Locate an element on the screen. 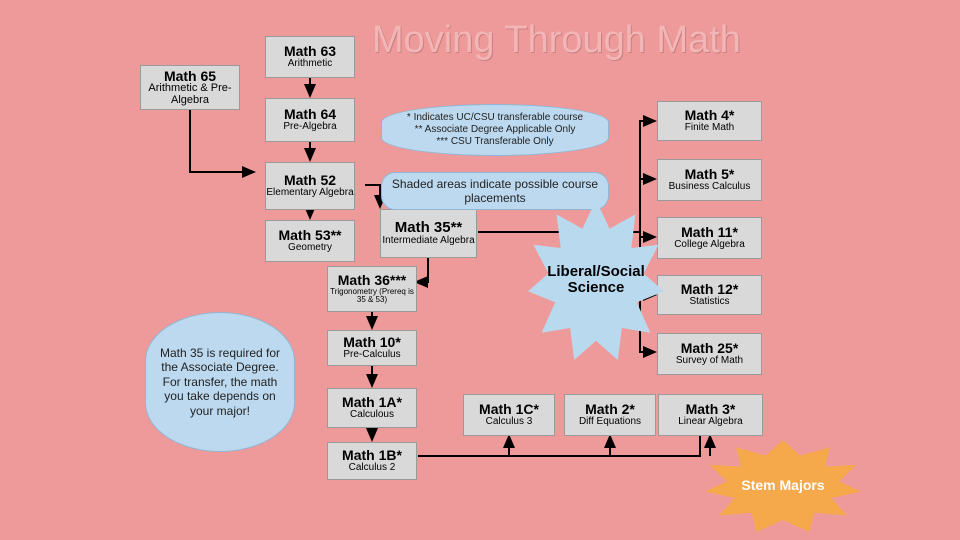  node-math1c-title: Math 1C* is located at coordinates (509, 409).